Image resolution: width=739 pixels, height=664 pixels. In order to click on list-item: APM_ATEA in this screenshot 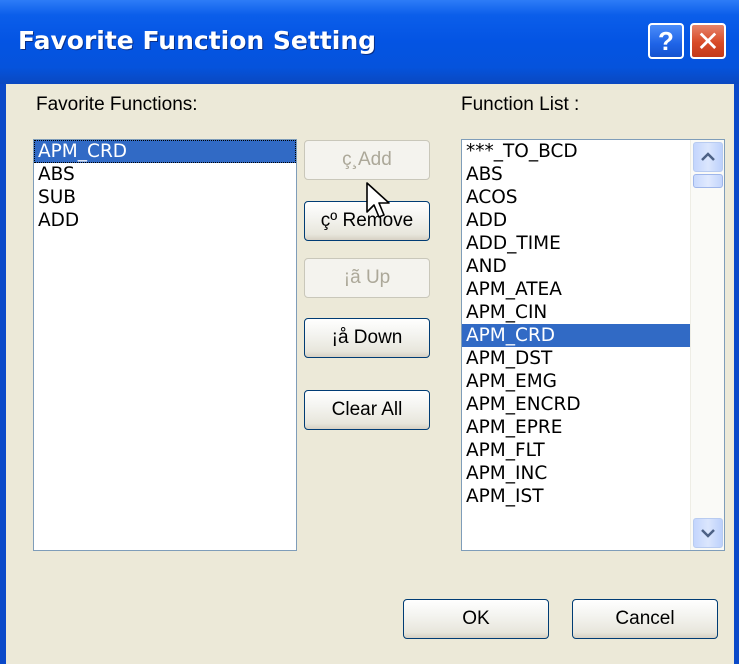, I will do `click(576, 289)`.